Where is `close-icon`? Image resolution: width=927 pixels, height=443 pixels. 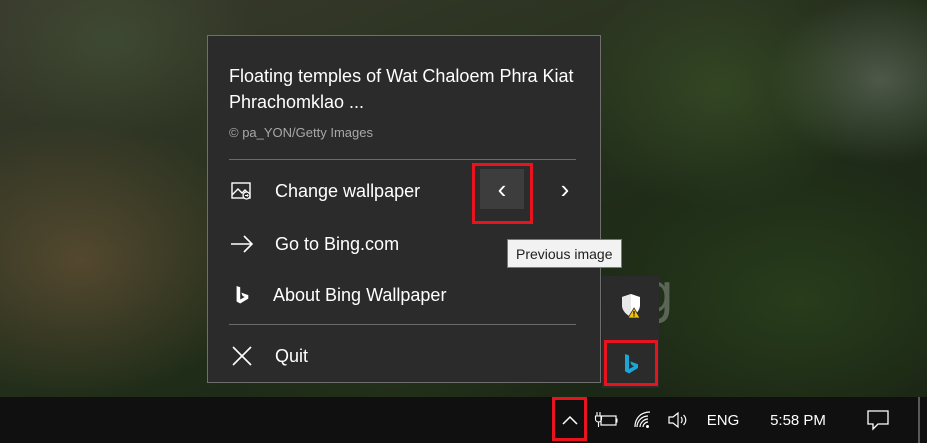
close-icon is located at coordinates (242, 356).